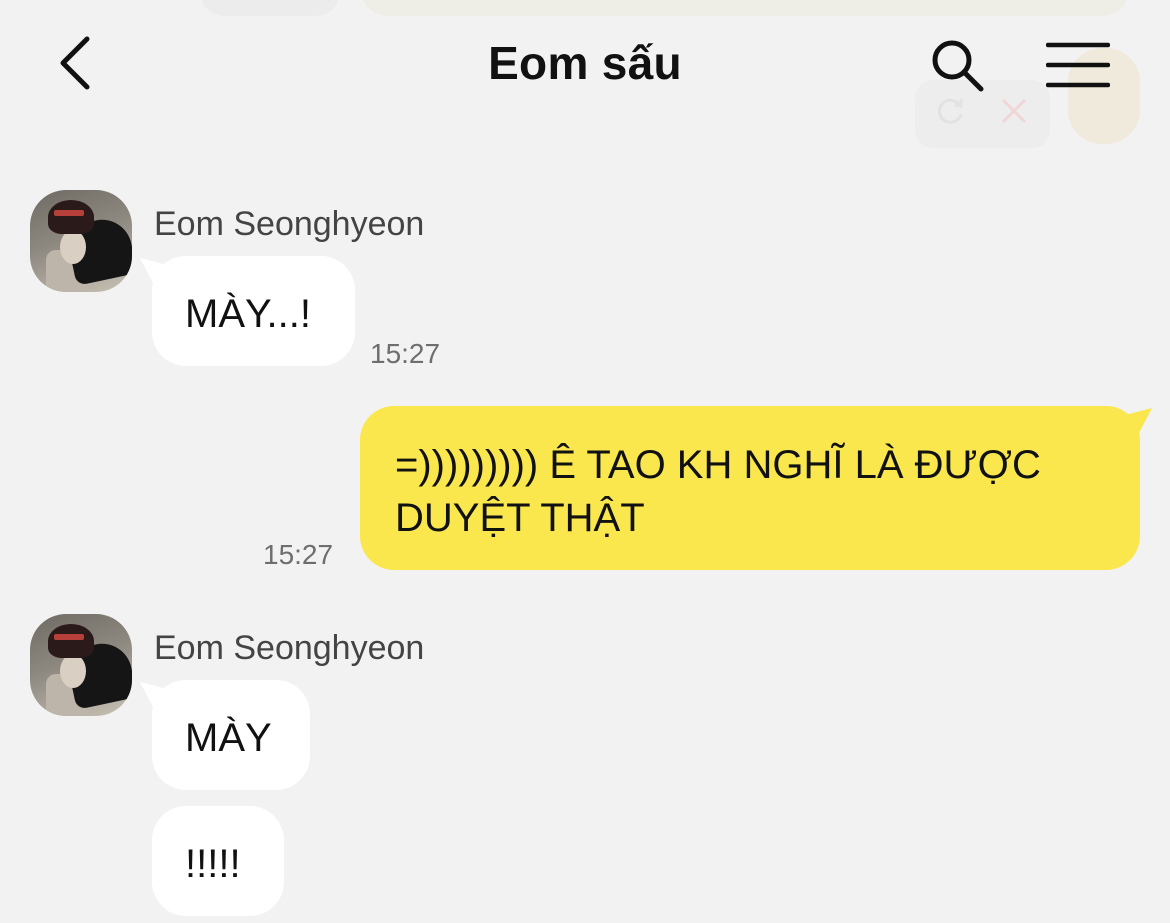 This screenshot has height=923, width=1170. I want to click on message-bubble: !!!!!, so click(218, 861).